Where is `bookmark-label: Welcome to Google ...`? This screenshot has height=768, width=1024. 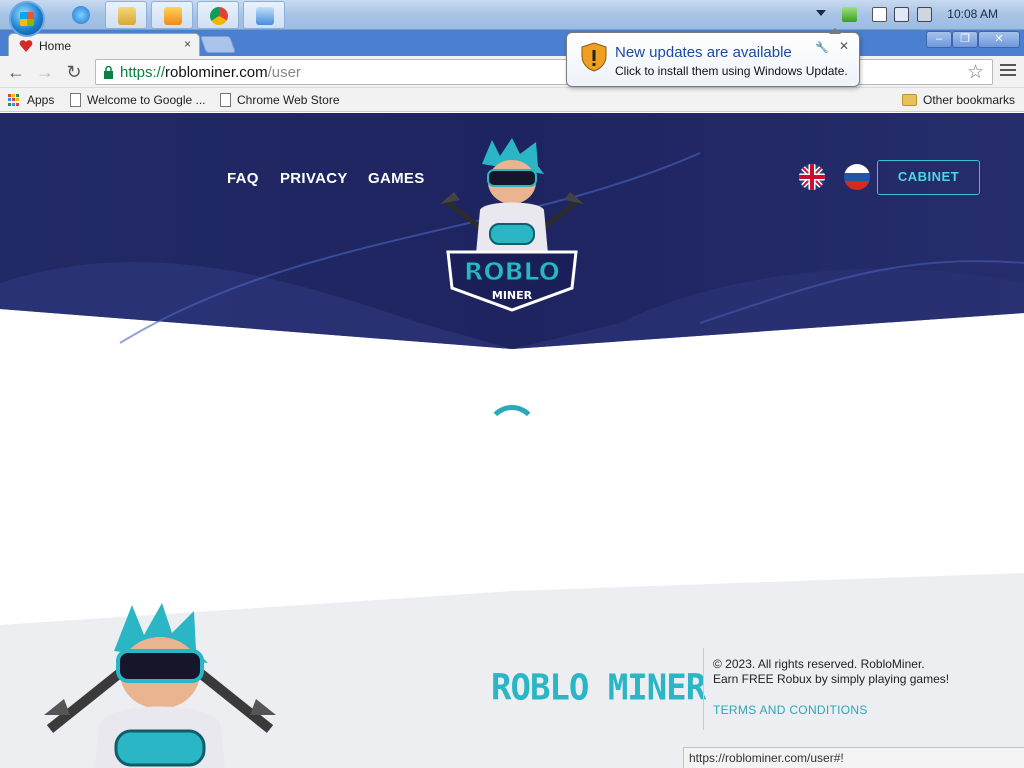
bookmark-label: Welcome to Google ... is located at coordinates (146, 100).